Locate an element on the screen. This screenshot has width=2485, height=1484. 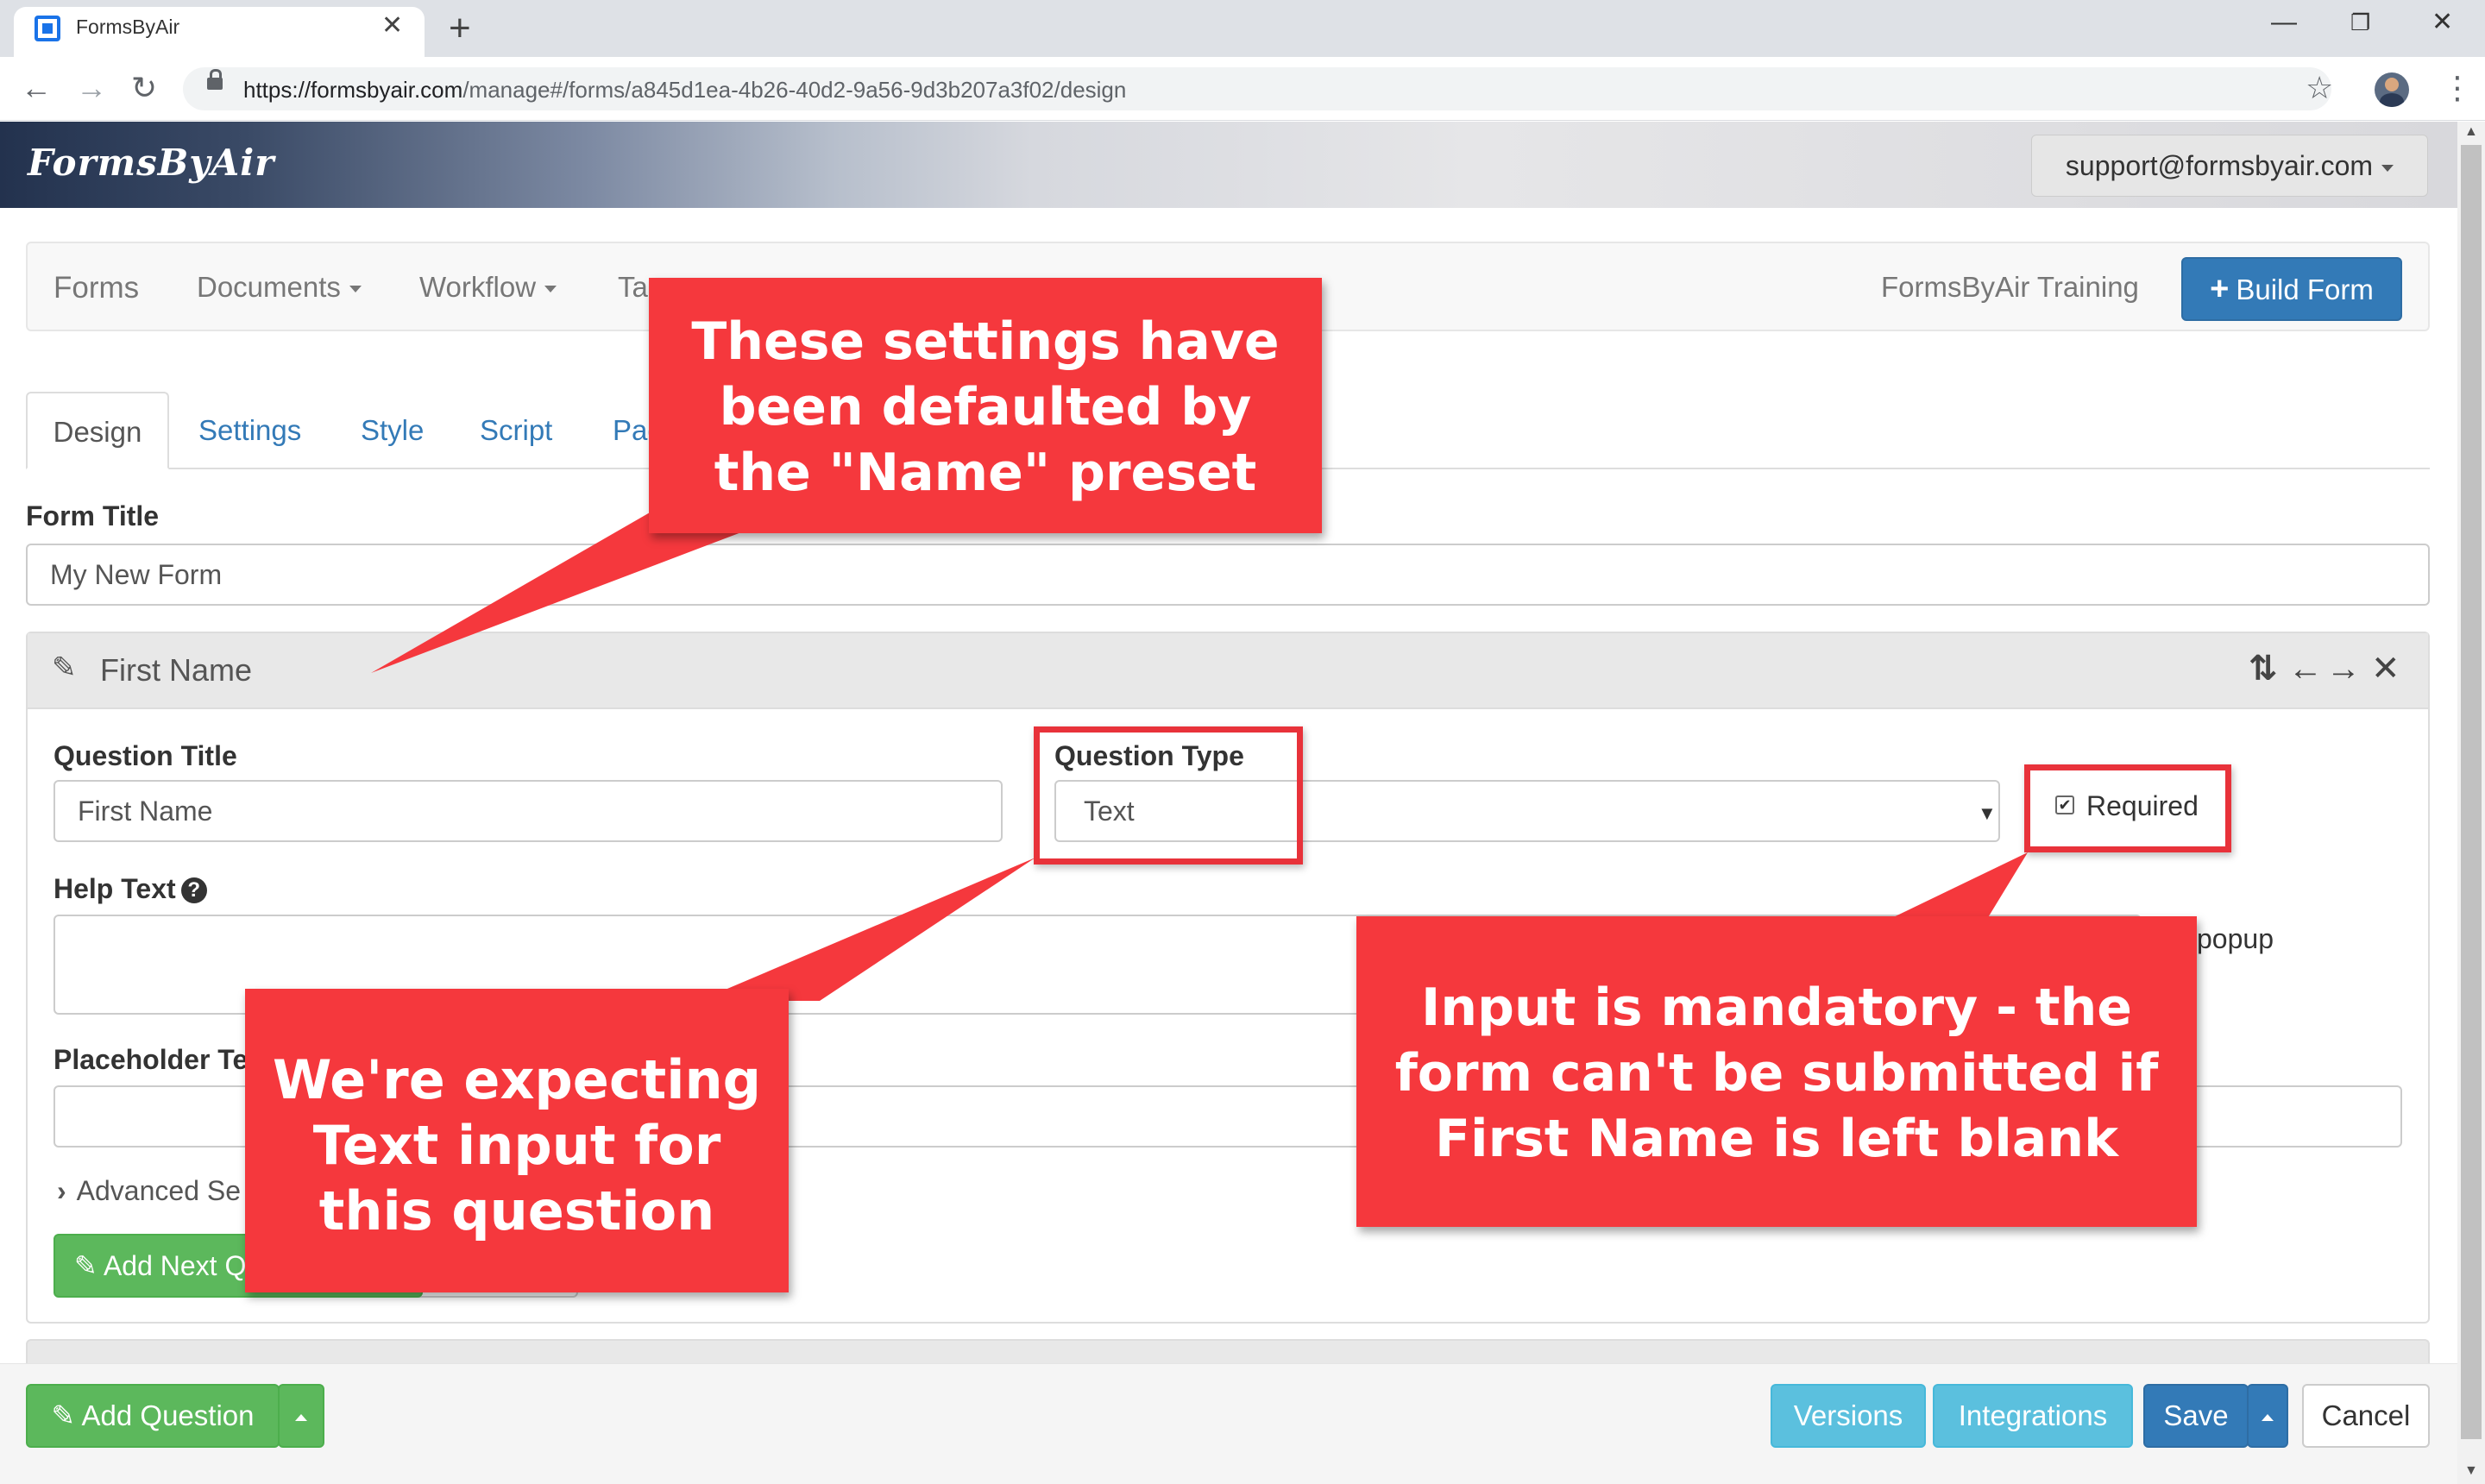
required-highlight is located at coordinates (2127, 808).